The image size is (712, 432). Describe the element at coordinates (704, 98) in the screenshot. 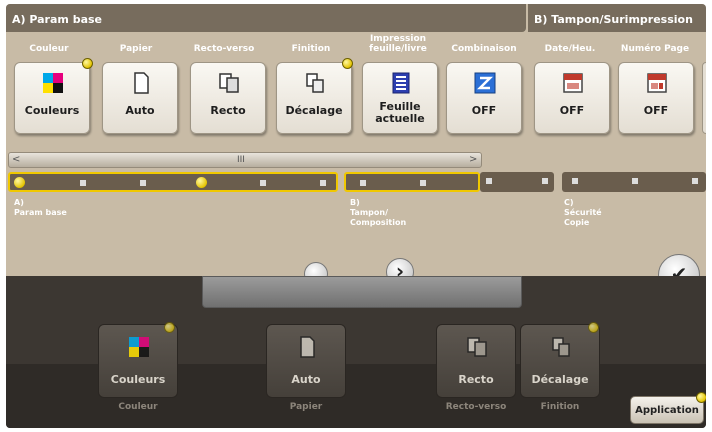

I see `next-button-edge` at that location.